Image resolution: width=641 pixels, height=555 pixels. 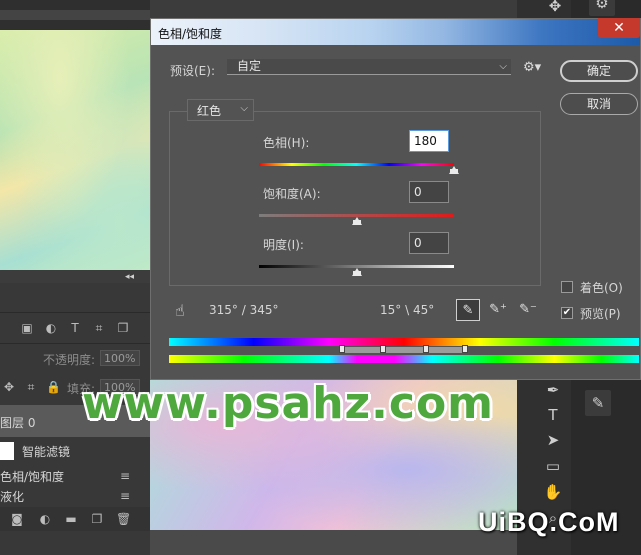 I want to click on lock-position-icon: ✥, so click(x=9, y=387).